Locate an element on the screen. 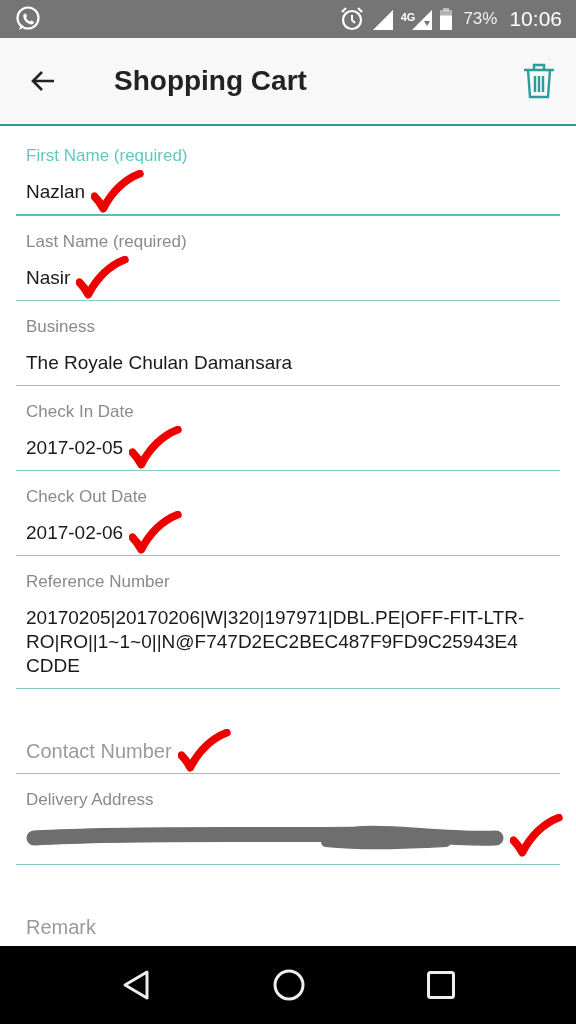  field-label: Delivery Address is located at coordinates (90, 800).